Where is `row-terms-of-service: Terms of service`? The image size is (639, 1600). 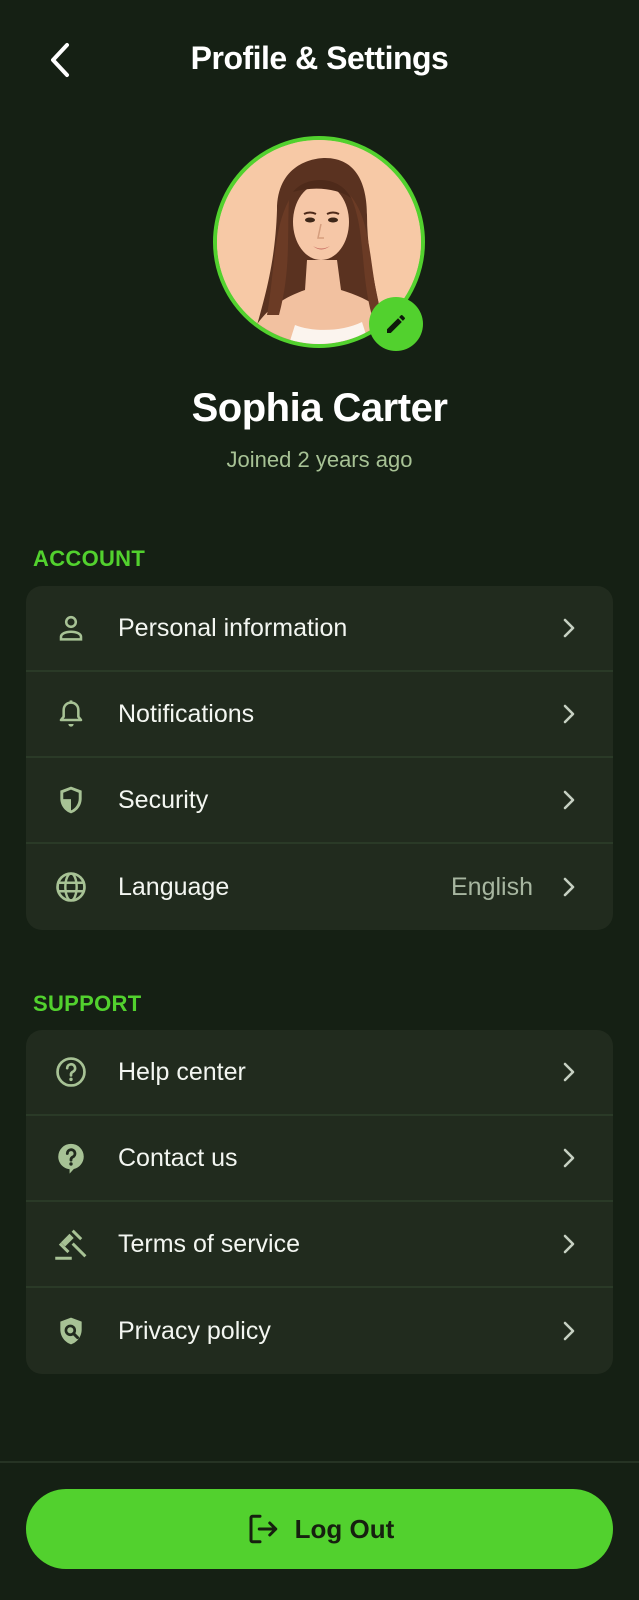 row-terms-of-service: Terms of service is located at coordinates (319, 1245).